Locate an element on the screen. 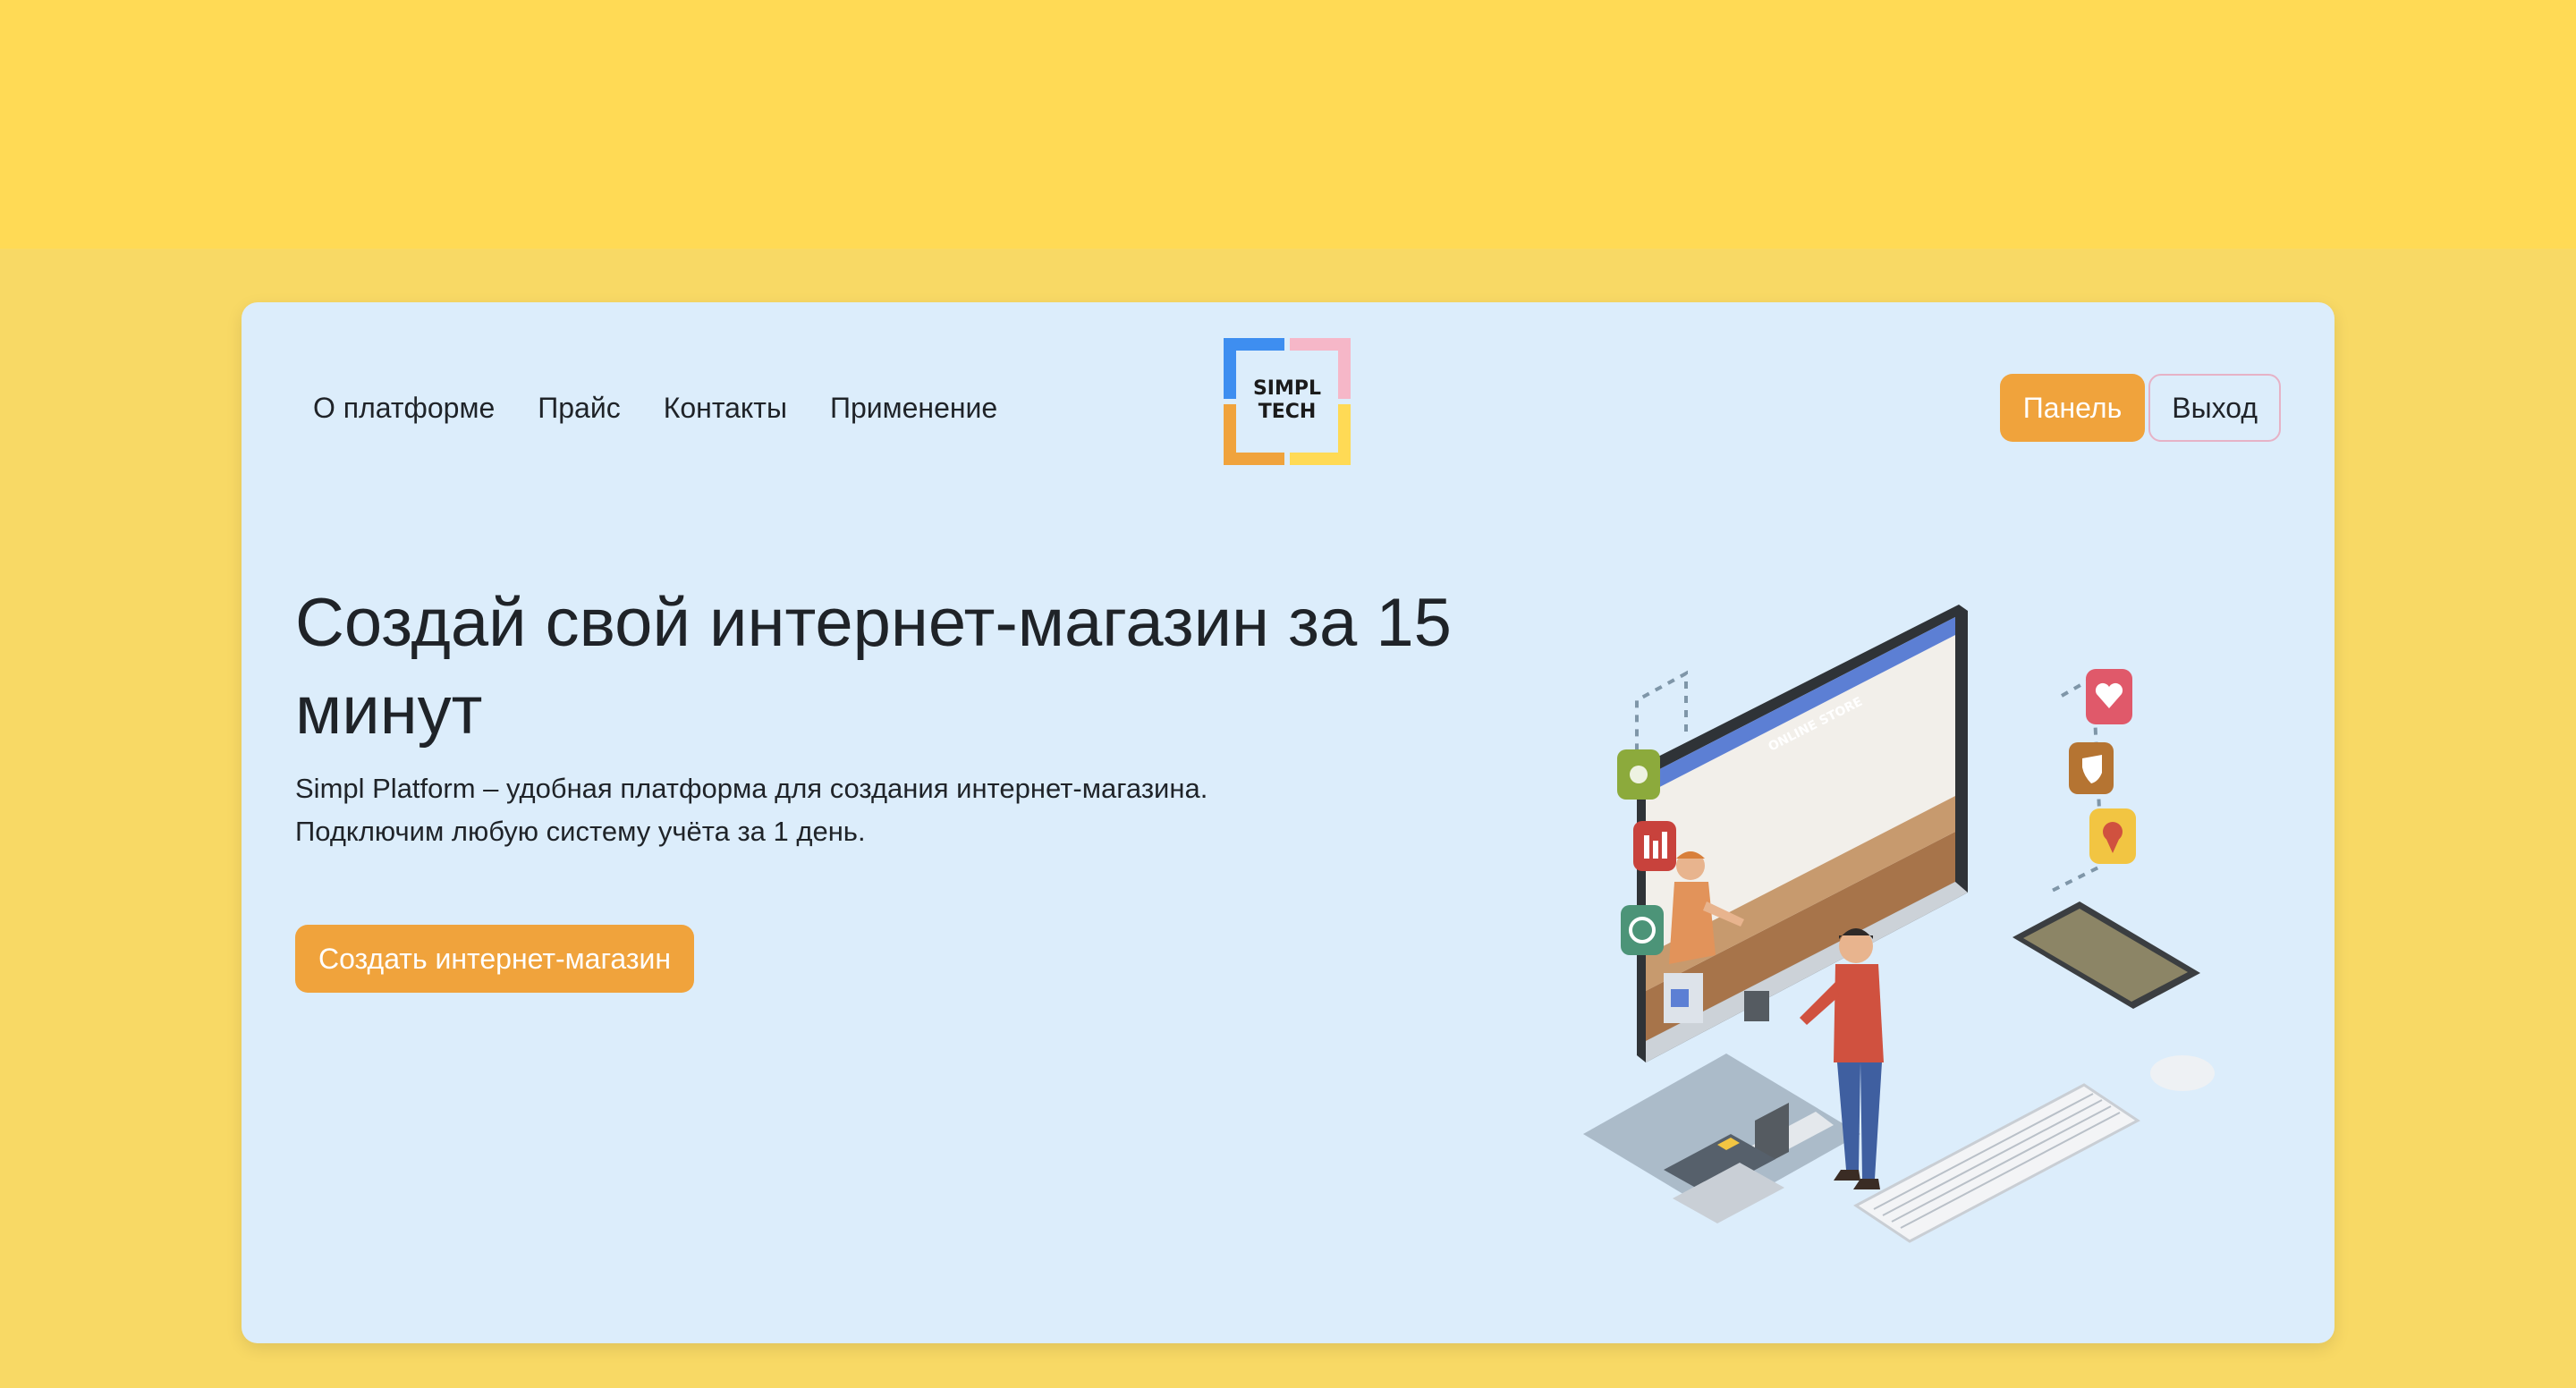 This screenshot has height=1388, width=2576. hero-title: Создай свой интернет-магазин за 15 минут is located at coordinates (873, 667).